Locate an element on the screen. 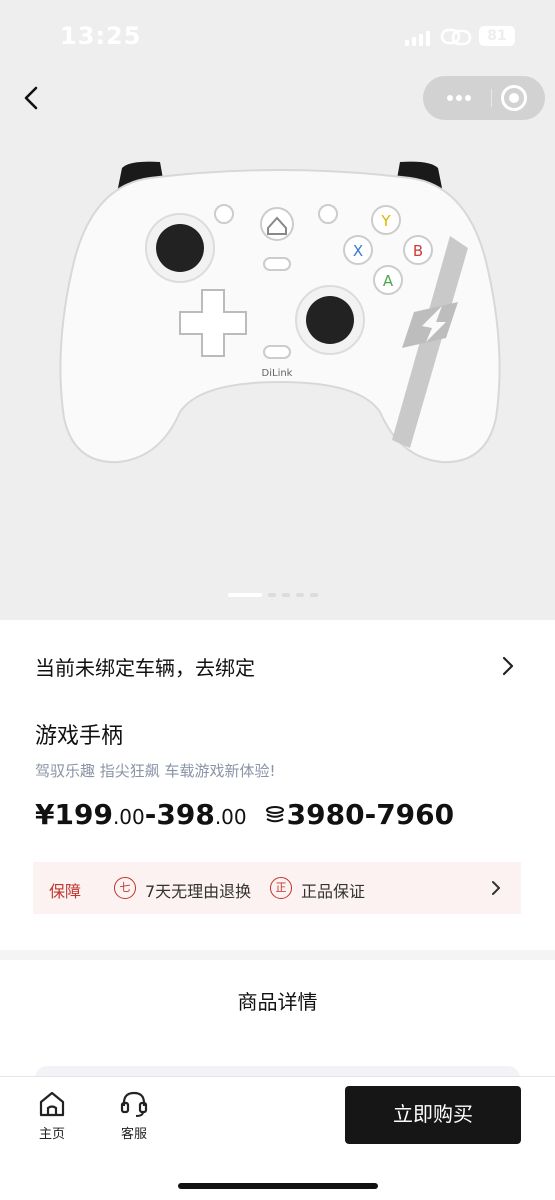 The height and width of the screenshot is (1200, 555). home-icon is located at coordinates (52, 1104).